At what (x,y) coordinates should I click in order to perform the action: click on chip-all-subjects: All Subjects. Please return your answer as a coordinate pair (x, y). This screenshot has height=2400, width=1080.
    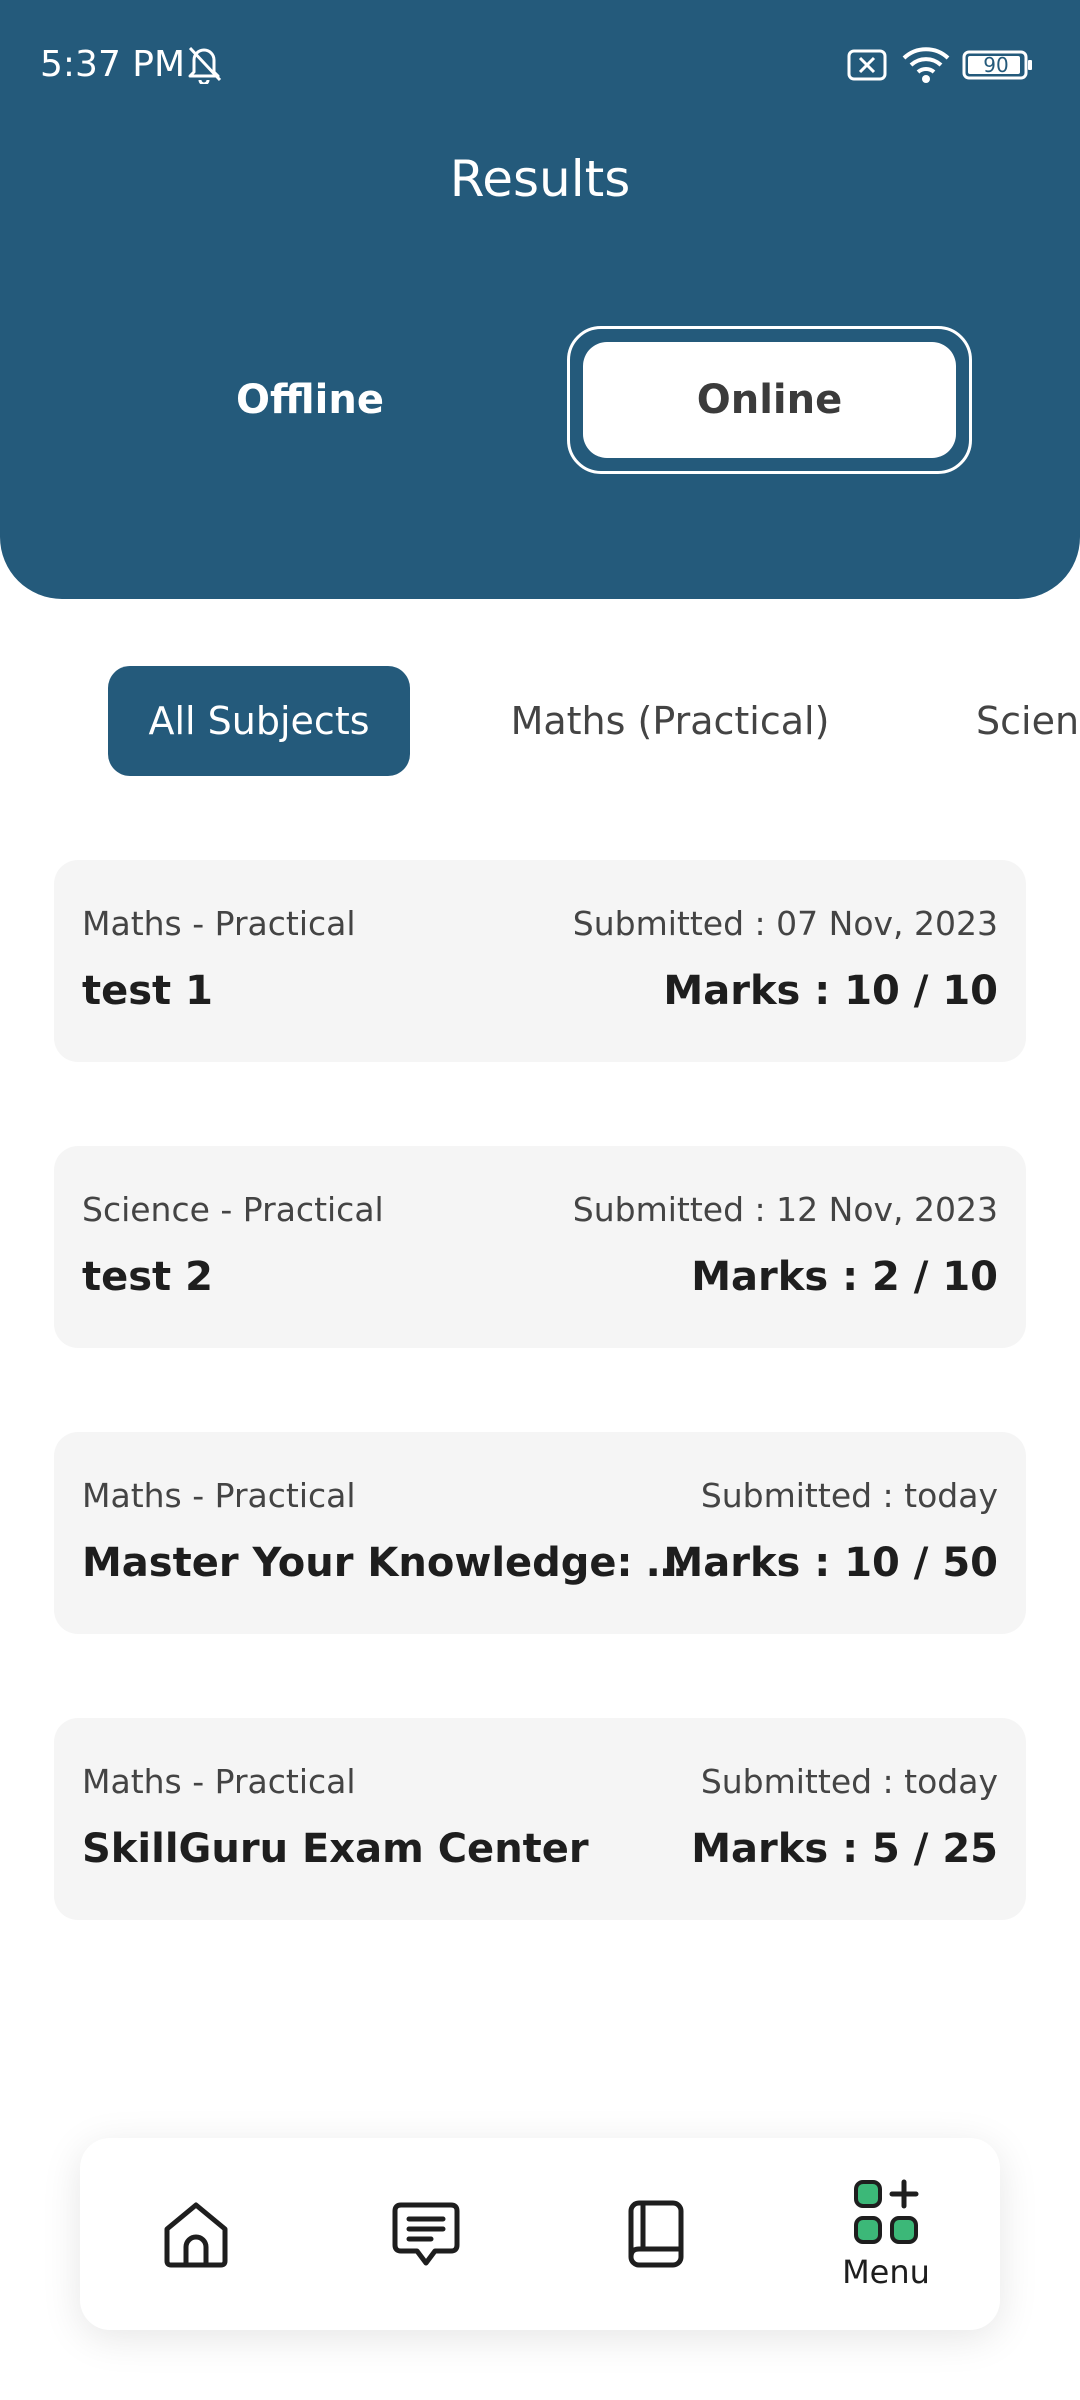
    Looking at the image, I should click on (259, 721).